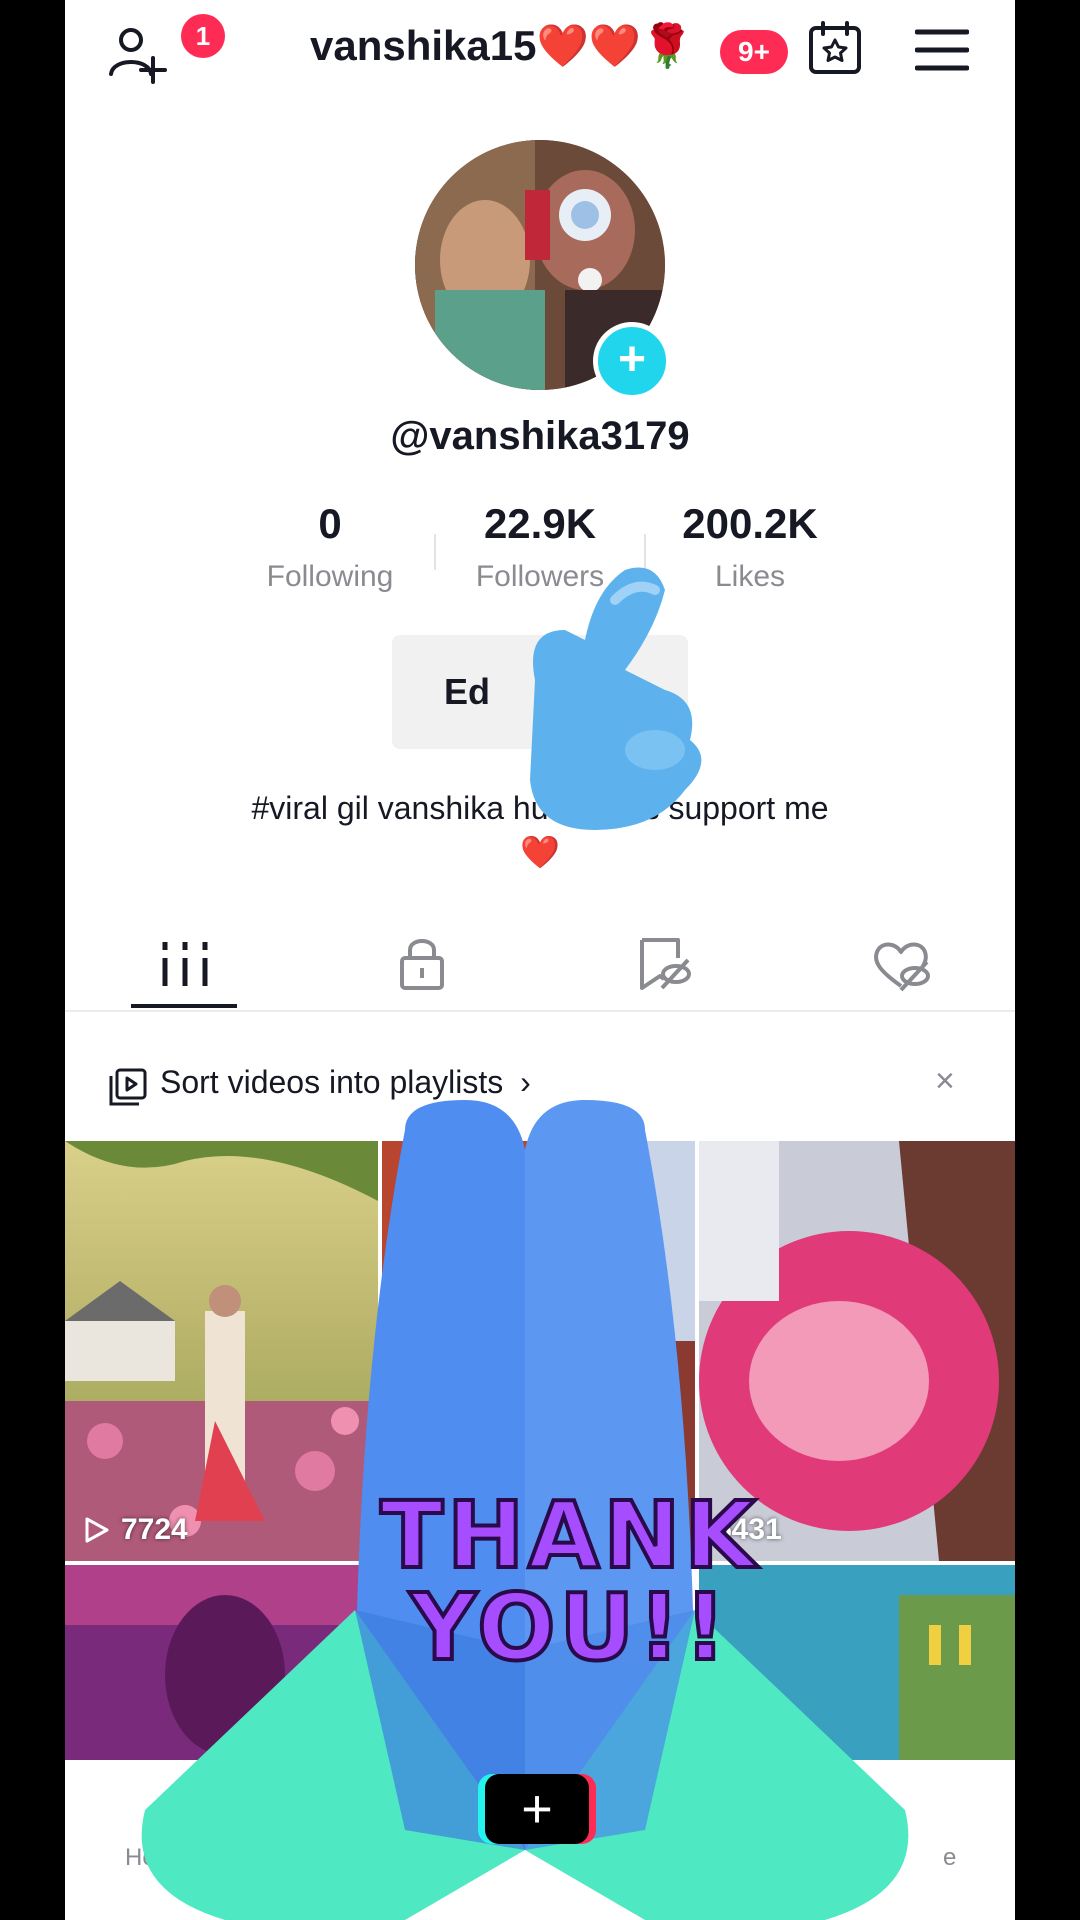 The width and height of the screenshot is (1080, 1920). Describe the element at coordinates (901, 964) in the screenshot. I see `liked-icon` at that location.